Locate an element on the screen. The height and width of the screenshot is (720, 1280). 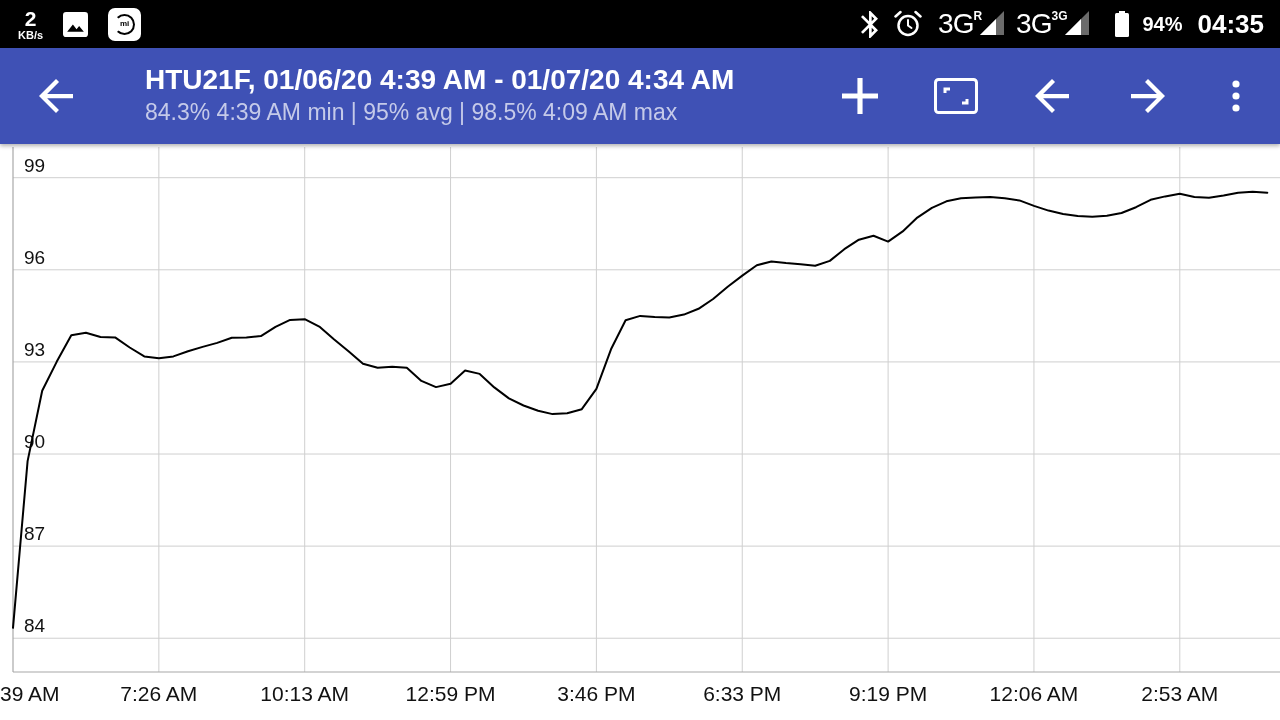
network-speed-unit: KB/s is located at coordinates (31, 35).